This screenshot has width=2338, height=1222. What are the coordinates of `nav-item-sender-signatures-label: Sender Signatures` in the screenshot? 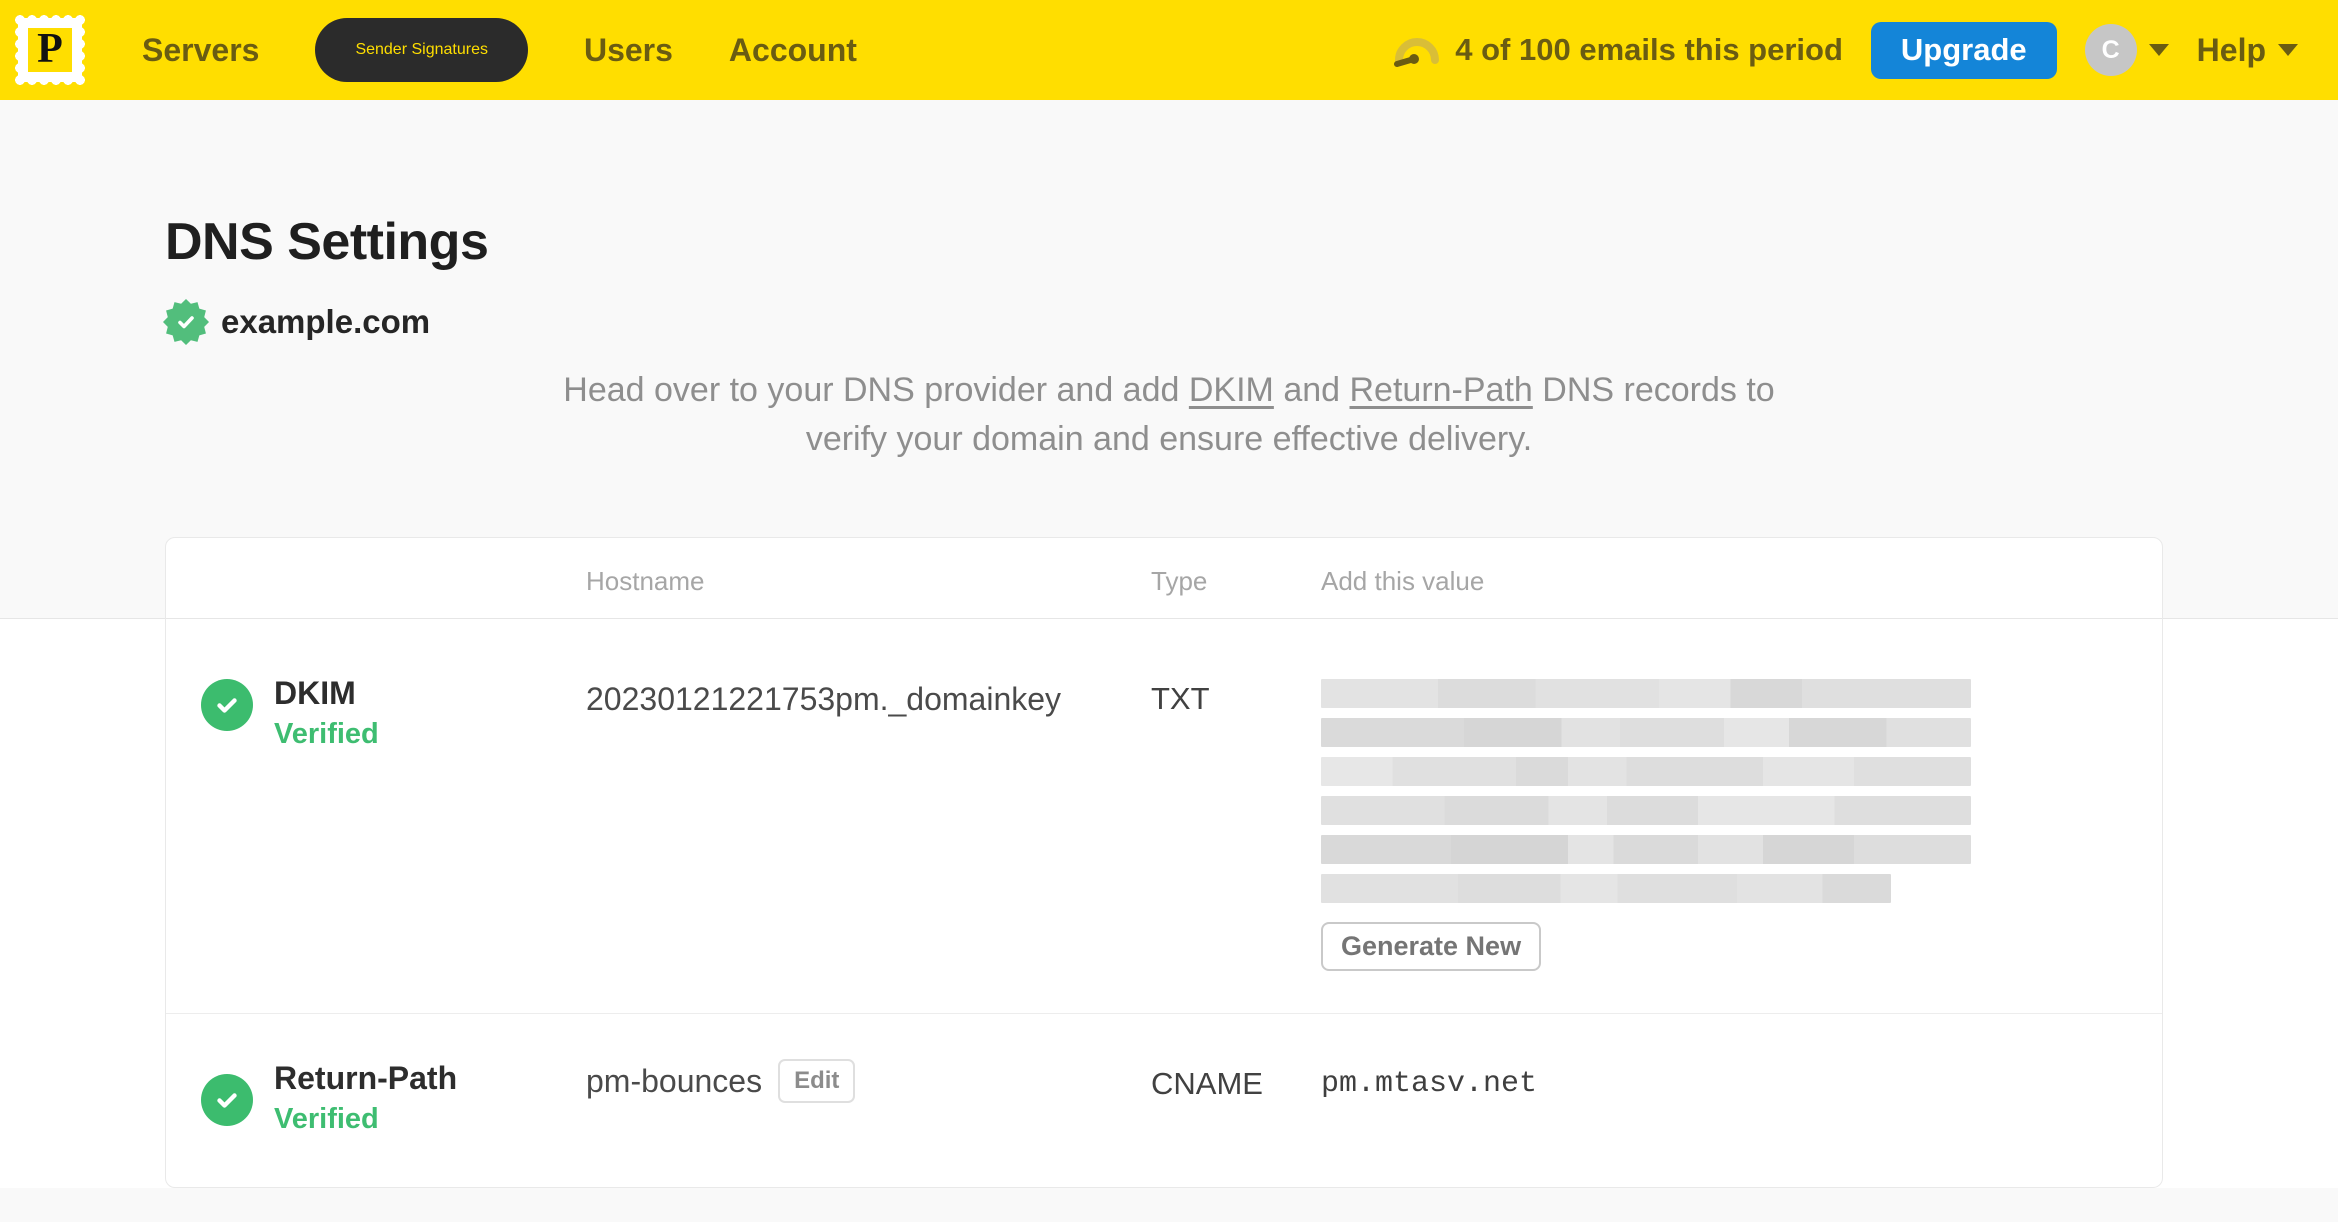 It's located at (421, 49).